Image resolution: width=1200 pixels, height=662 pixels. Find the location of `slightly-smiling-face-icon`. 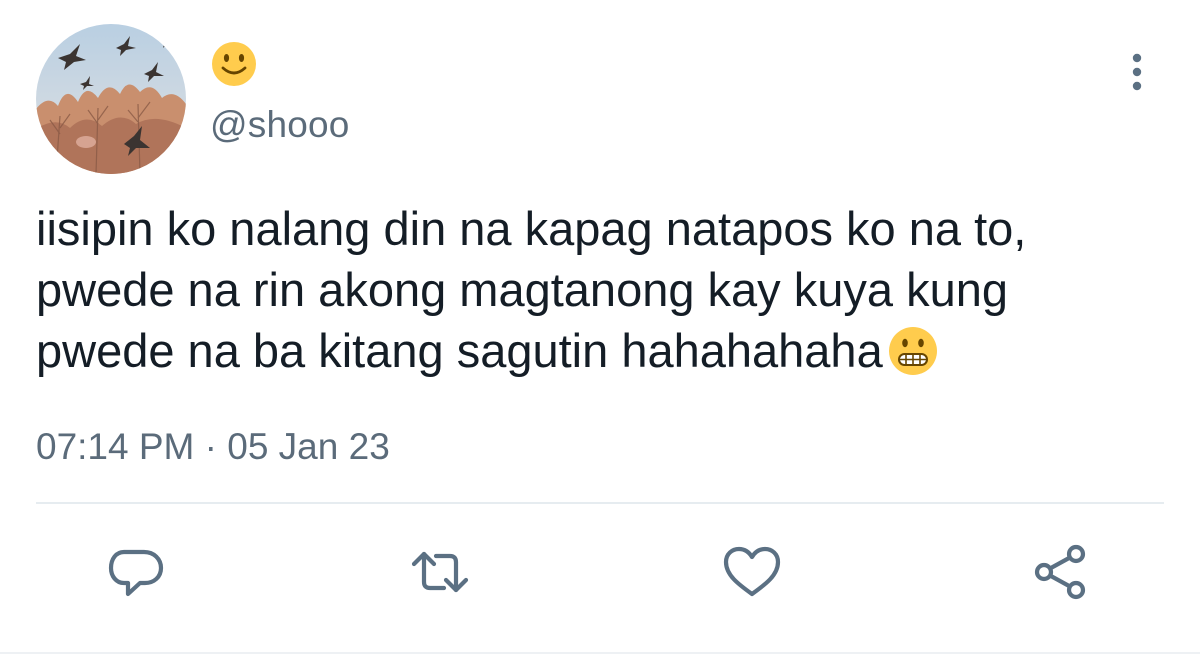

slightly-smiling-face-icon is located at coordinates (234, 64).